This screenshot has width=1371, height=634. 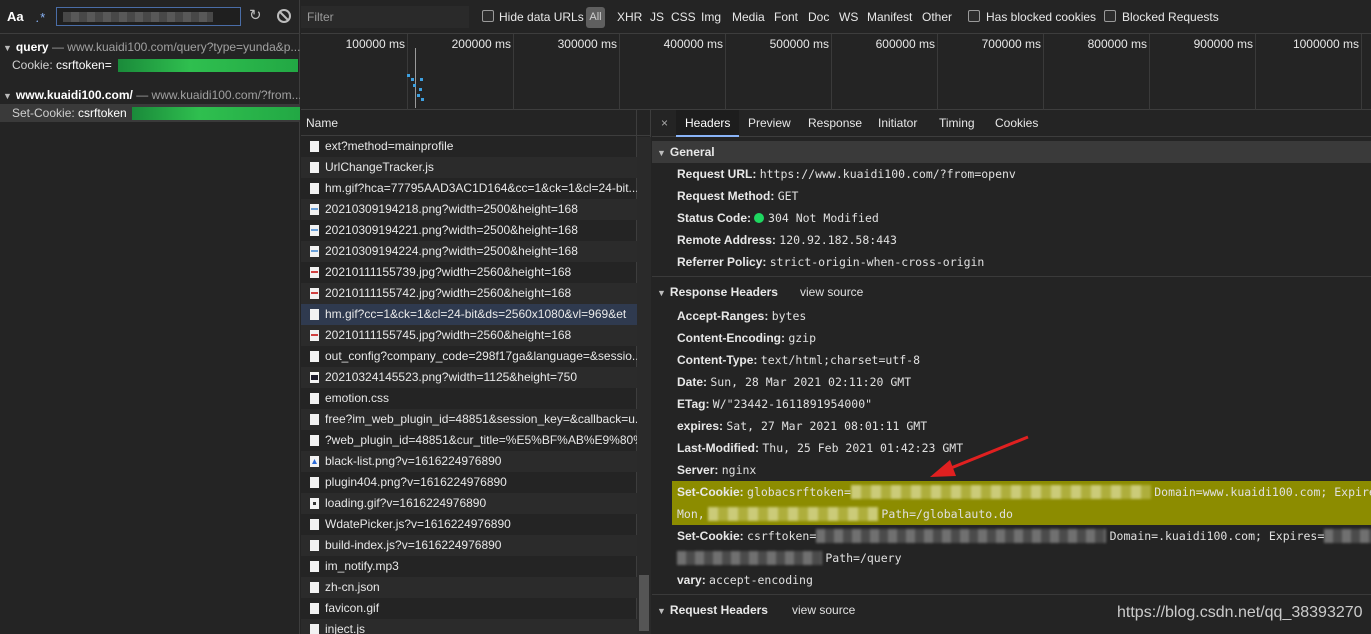 I want to click on request-row: 20210111155742.jpg?width=2560&height=168, so click(x=469, y=293).